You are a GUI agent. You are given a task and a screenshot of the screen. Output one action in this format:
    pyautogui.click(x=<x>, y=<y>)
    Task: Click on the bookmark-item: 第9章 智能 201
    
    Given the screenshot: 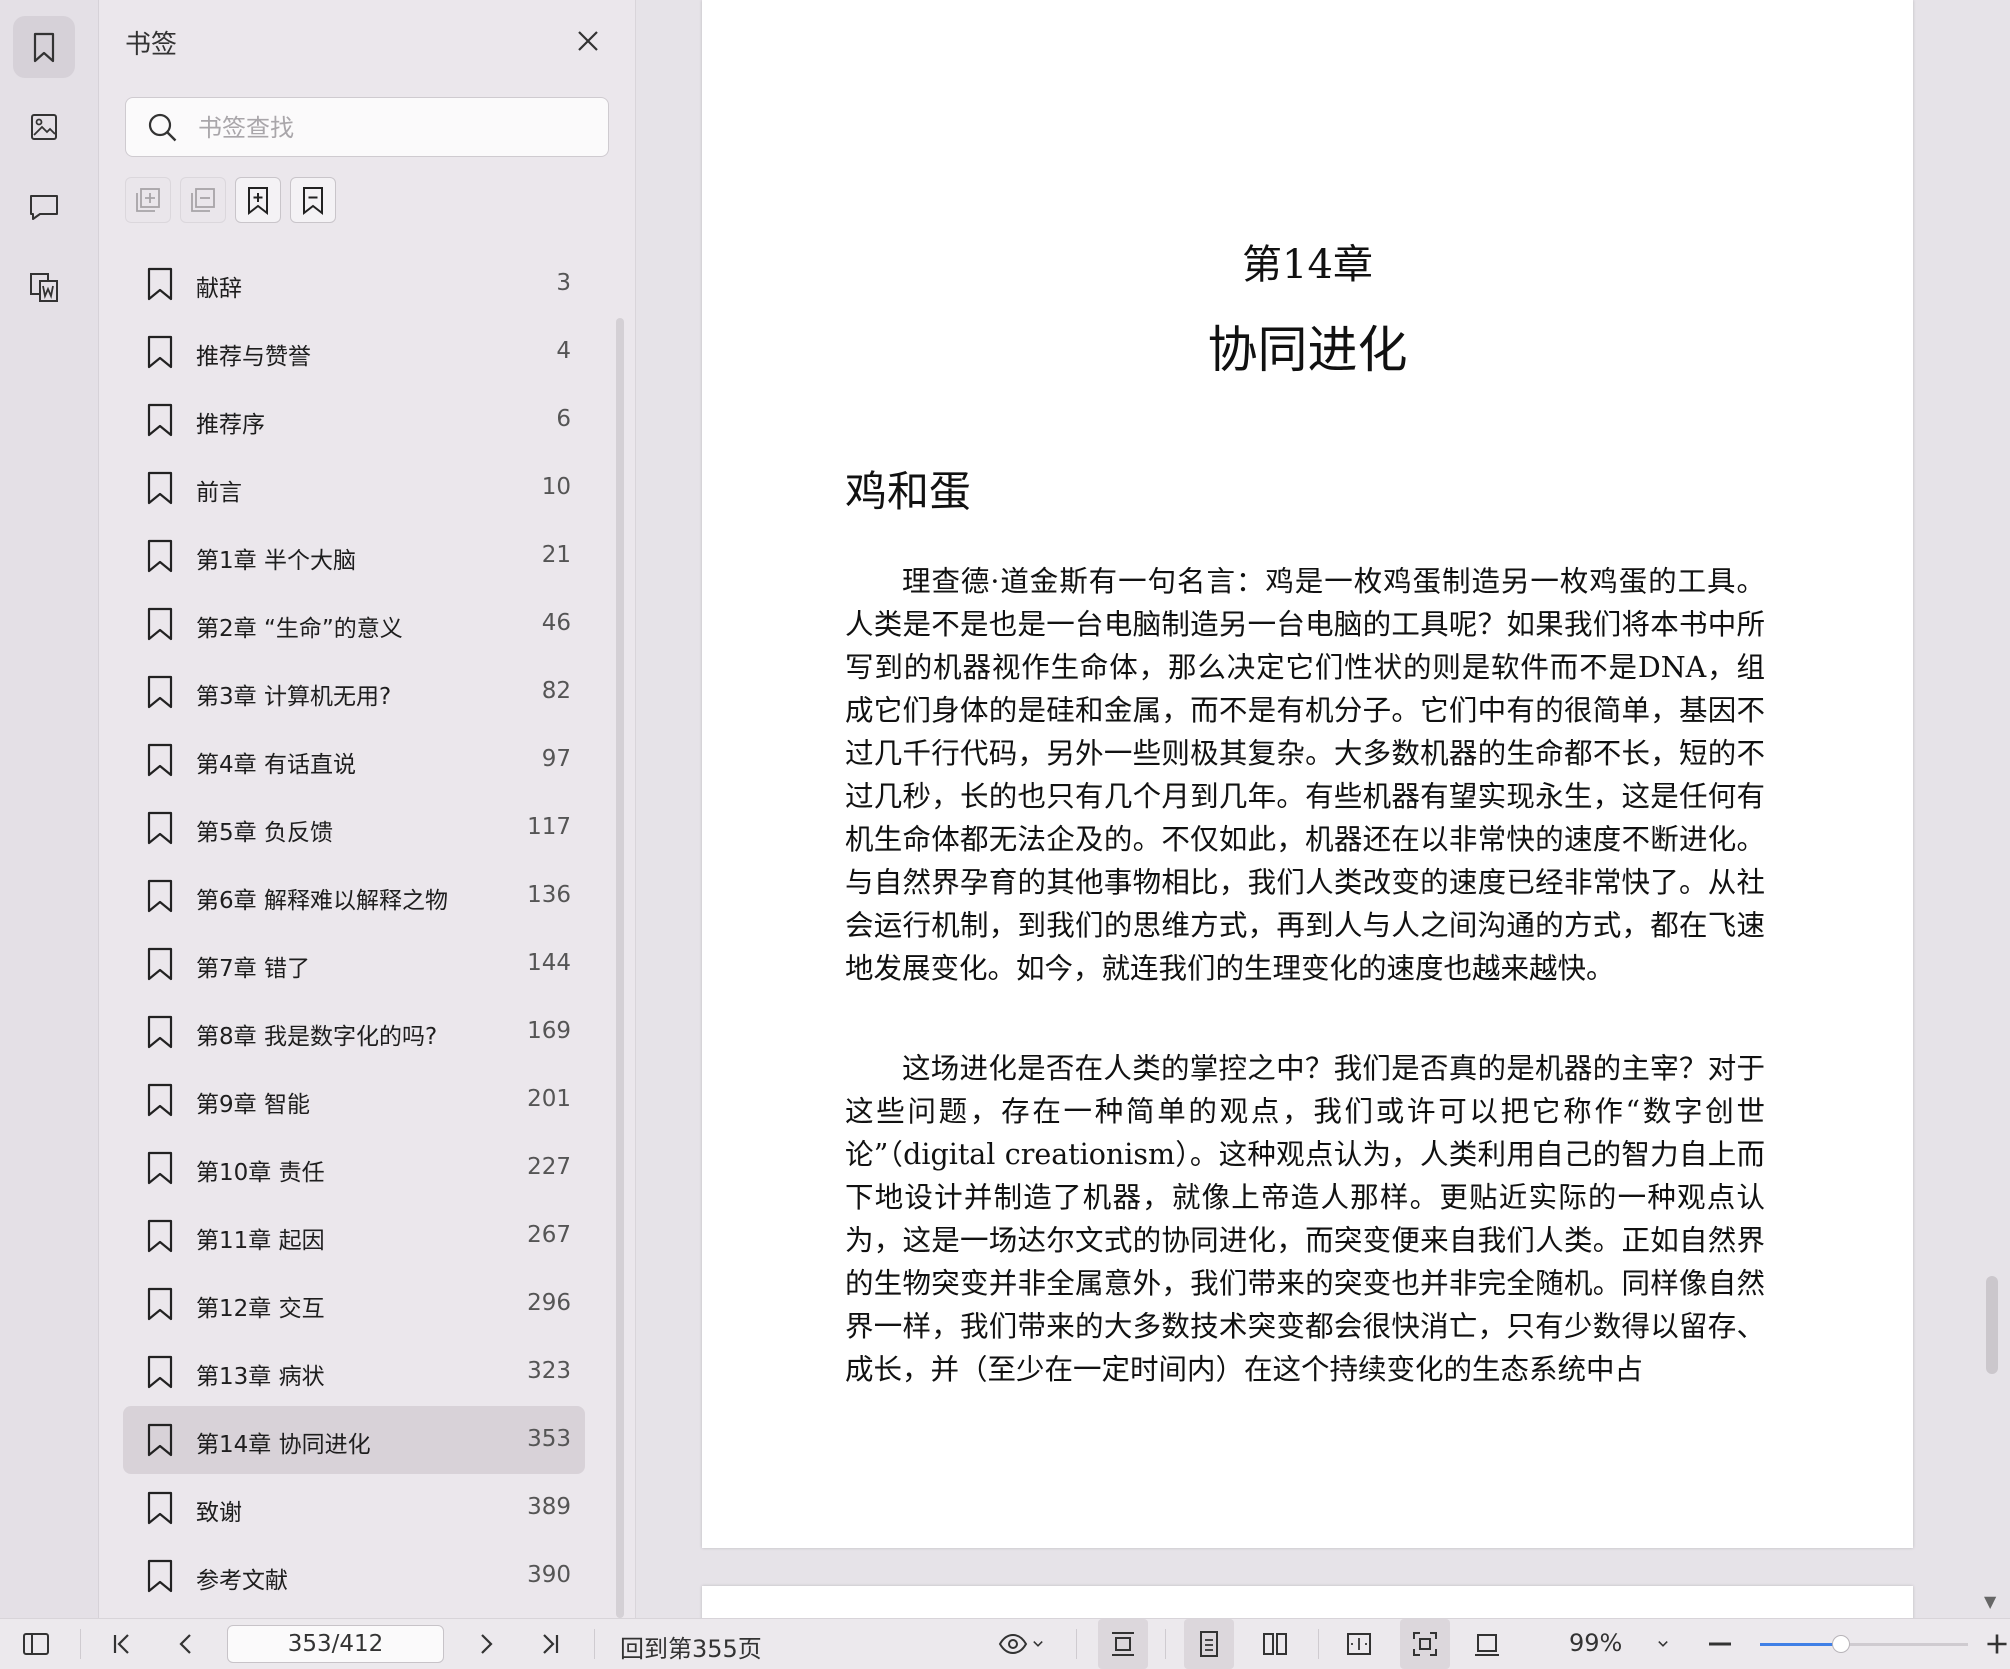 What is the action you would take?
    pyautogui.click(x=354, y=1100)
    